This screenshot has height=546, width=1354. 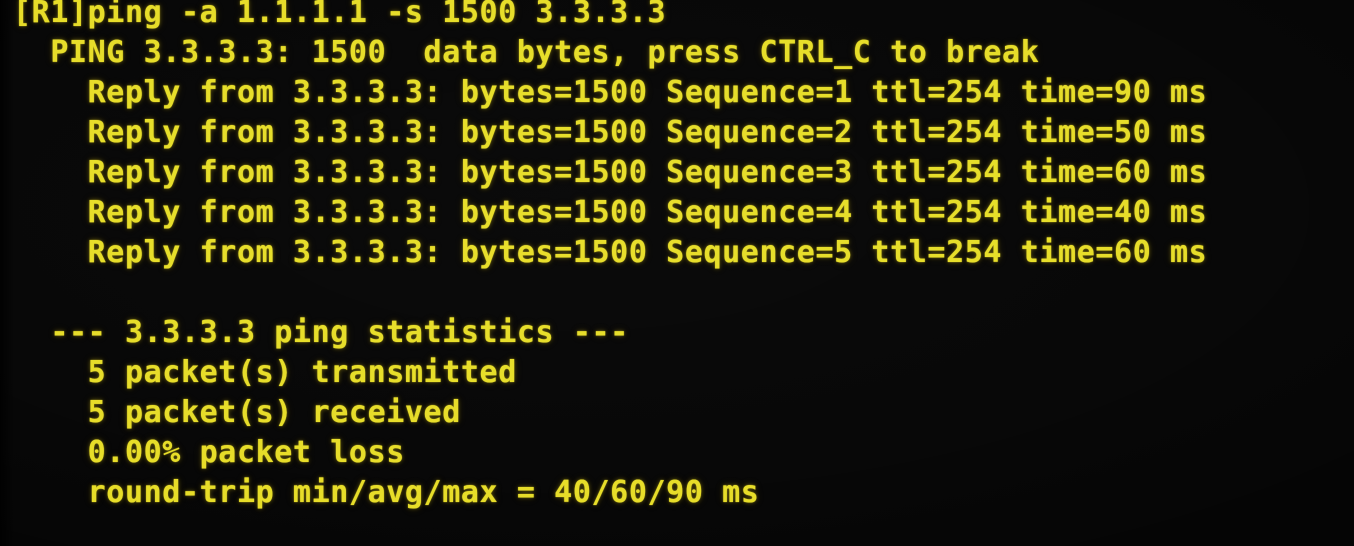 What do you see at coordinates (265, 372) in the screenshot?
I see `packets-transmitted-line: 5 packet(s) transmitted` at bounding box center [265, 372].